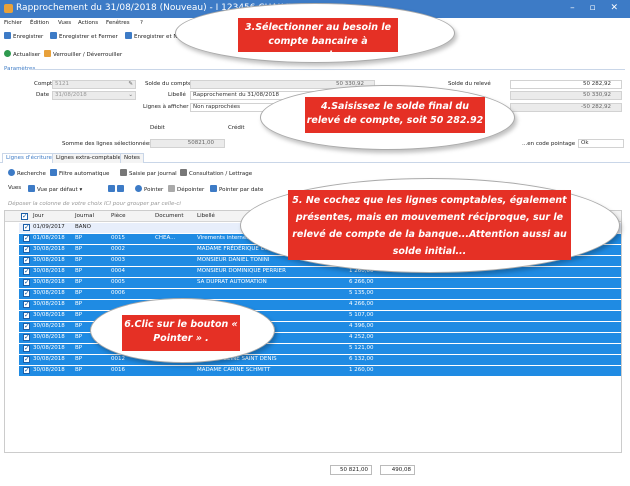  What do you see at coordinates (236, 189) in the screenshot?
I see `pointer-date-button: Pointer par date` at bounding box center [236, 189].